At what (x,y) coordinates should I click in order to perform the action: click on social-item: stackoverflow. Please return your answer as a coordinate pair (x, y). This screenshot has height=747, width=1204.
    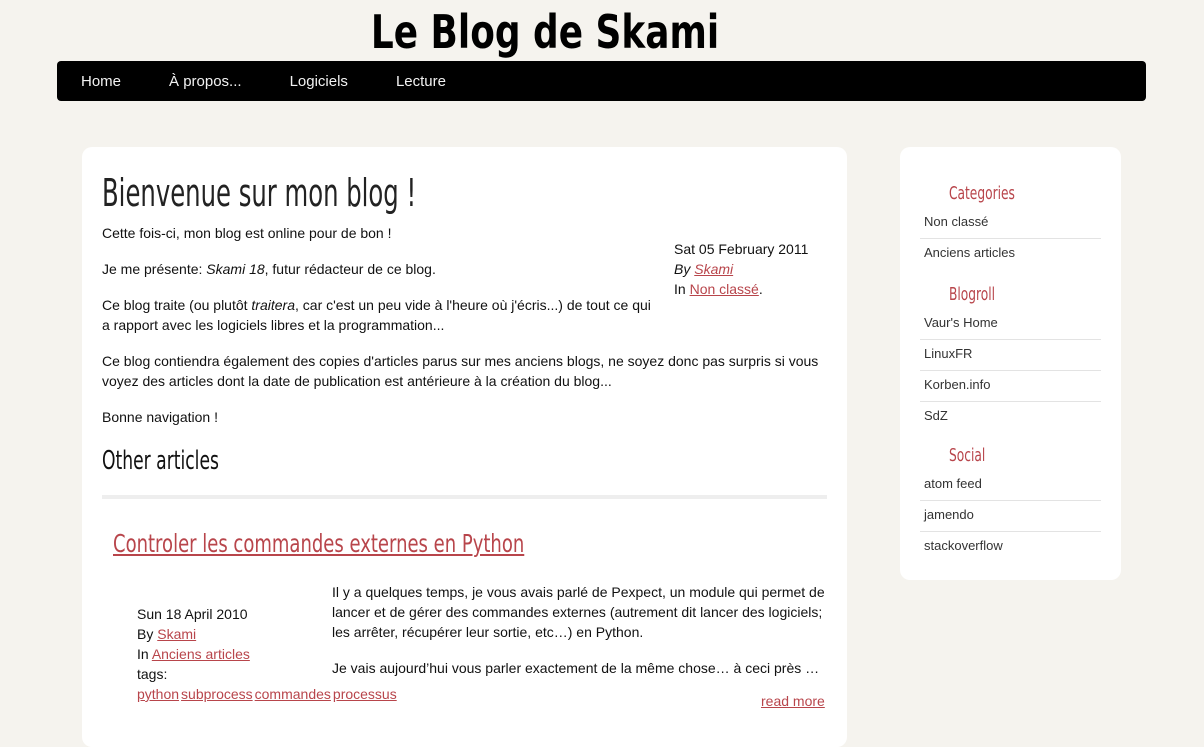
    Looking at the image, I should click on (1010, 547).